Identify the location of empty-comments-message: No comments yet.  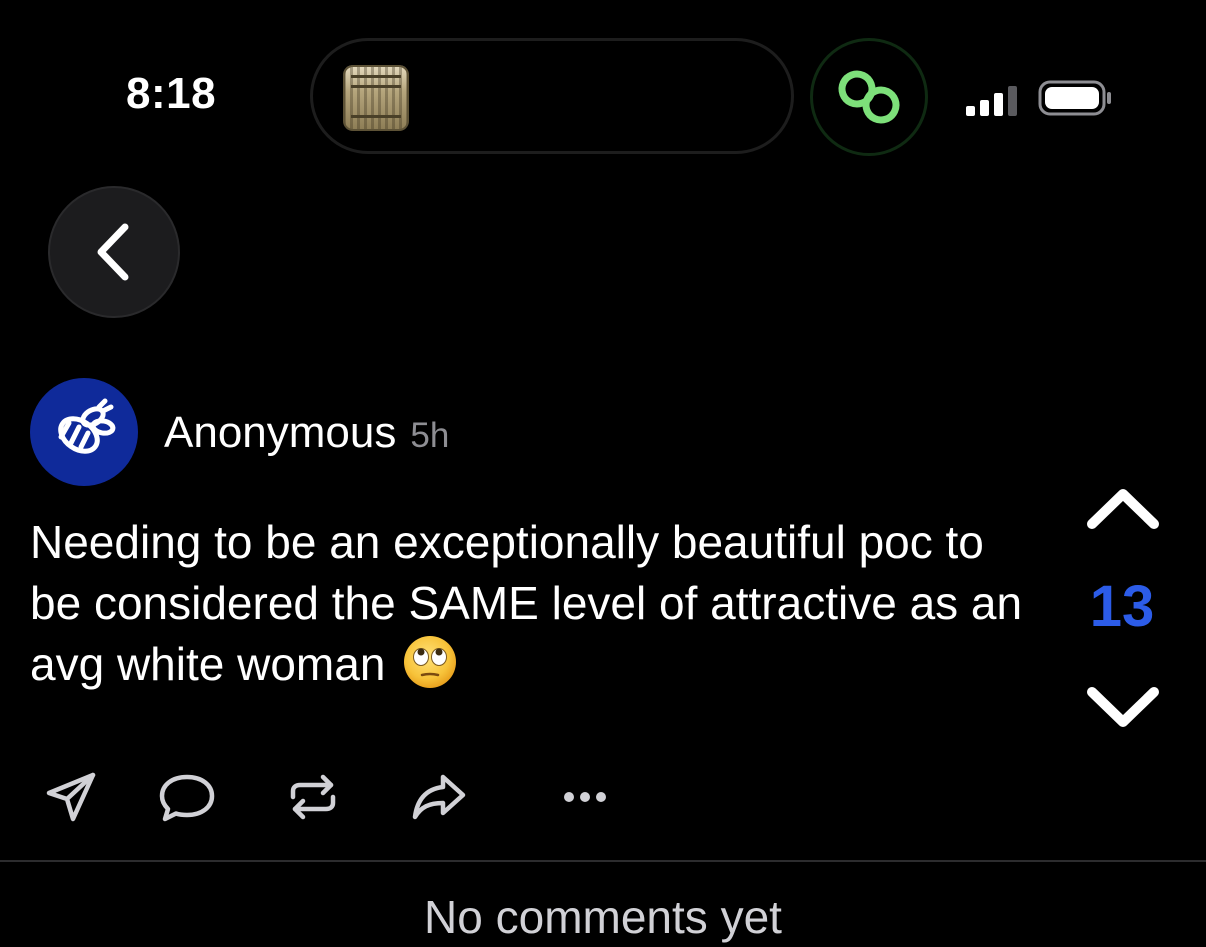
(603, 917).